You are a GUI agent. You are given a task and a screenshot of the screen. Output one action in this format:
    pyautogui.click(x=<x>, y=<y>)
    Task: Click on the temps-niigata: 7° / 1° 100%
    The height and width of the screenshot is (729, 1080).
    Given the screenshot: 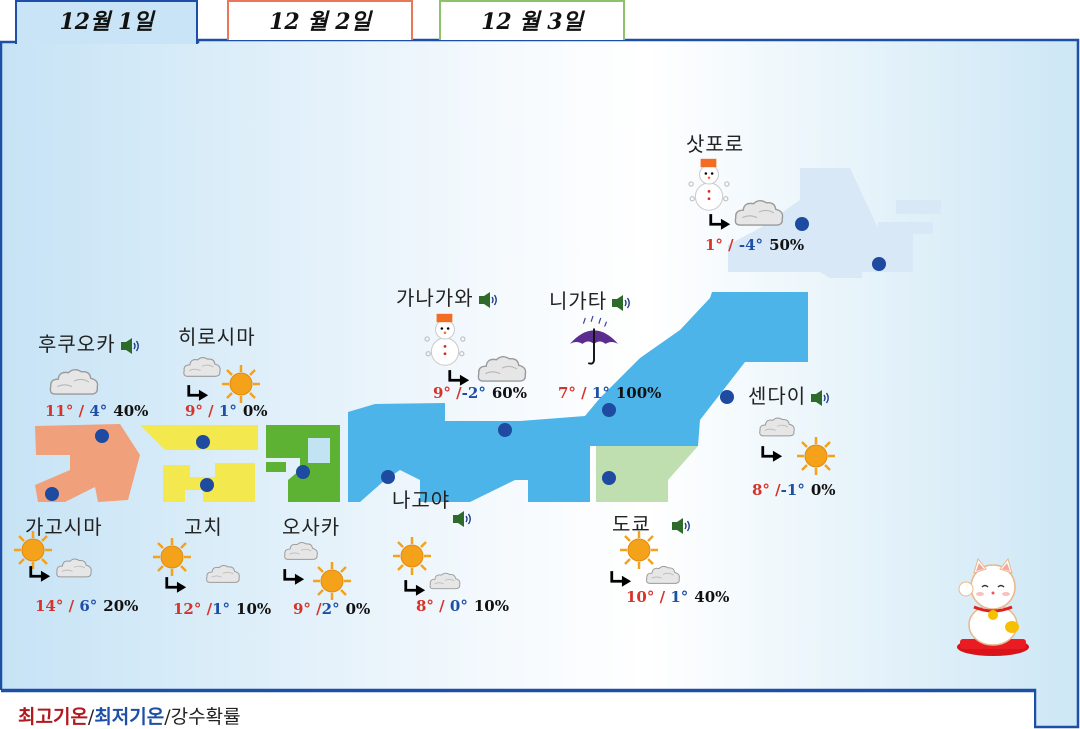 What is the action you would take?
    pyautogui.click(x=610, y=393)
    